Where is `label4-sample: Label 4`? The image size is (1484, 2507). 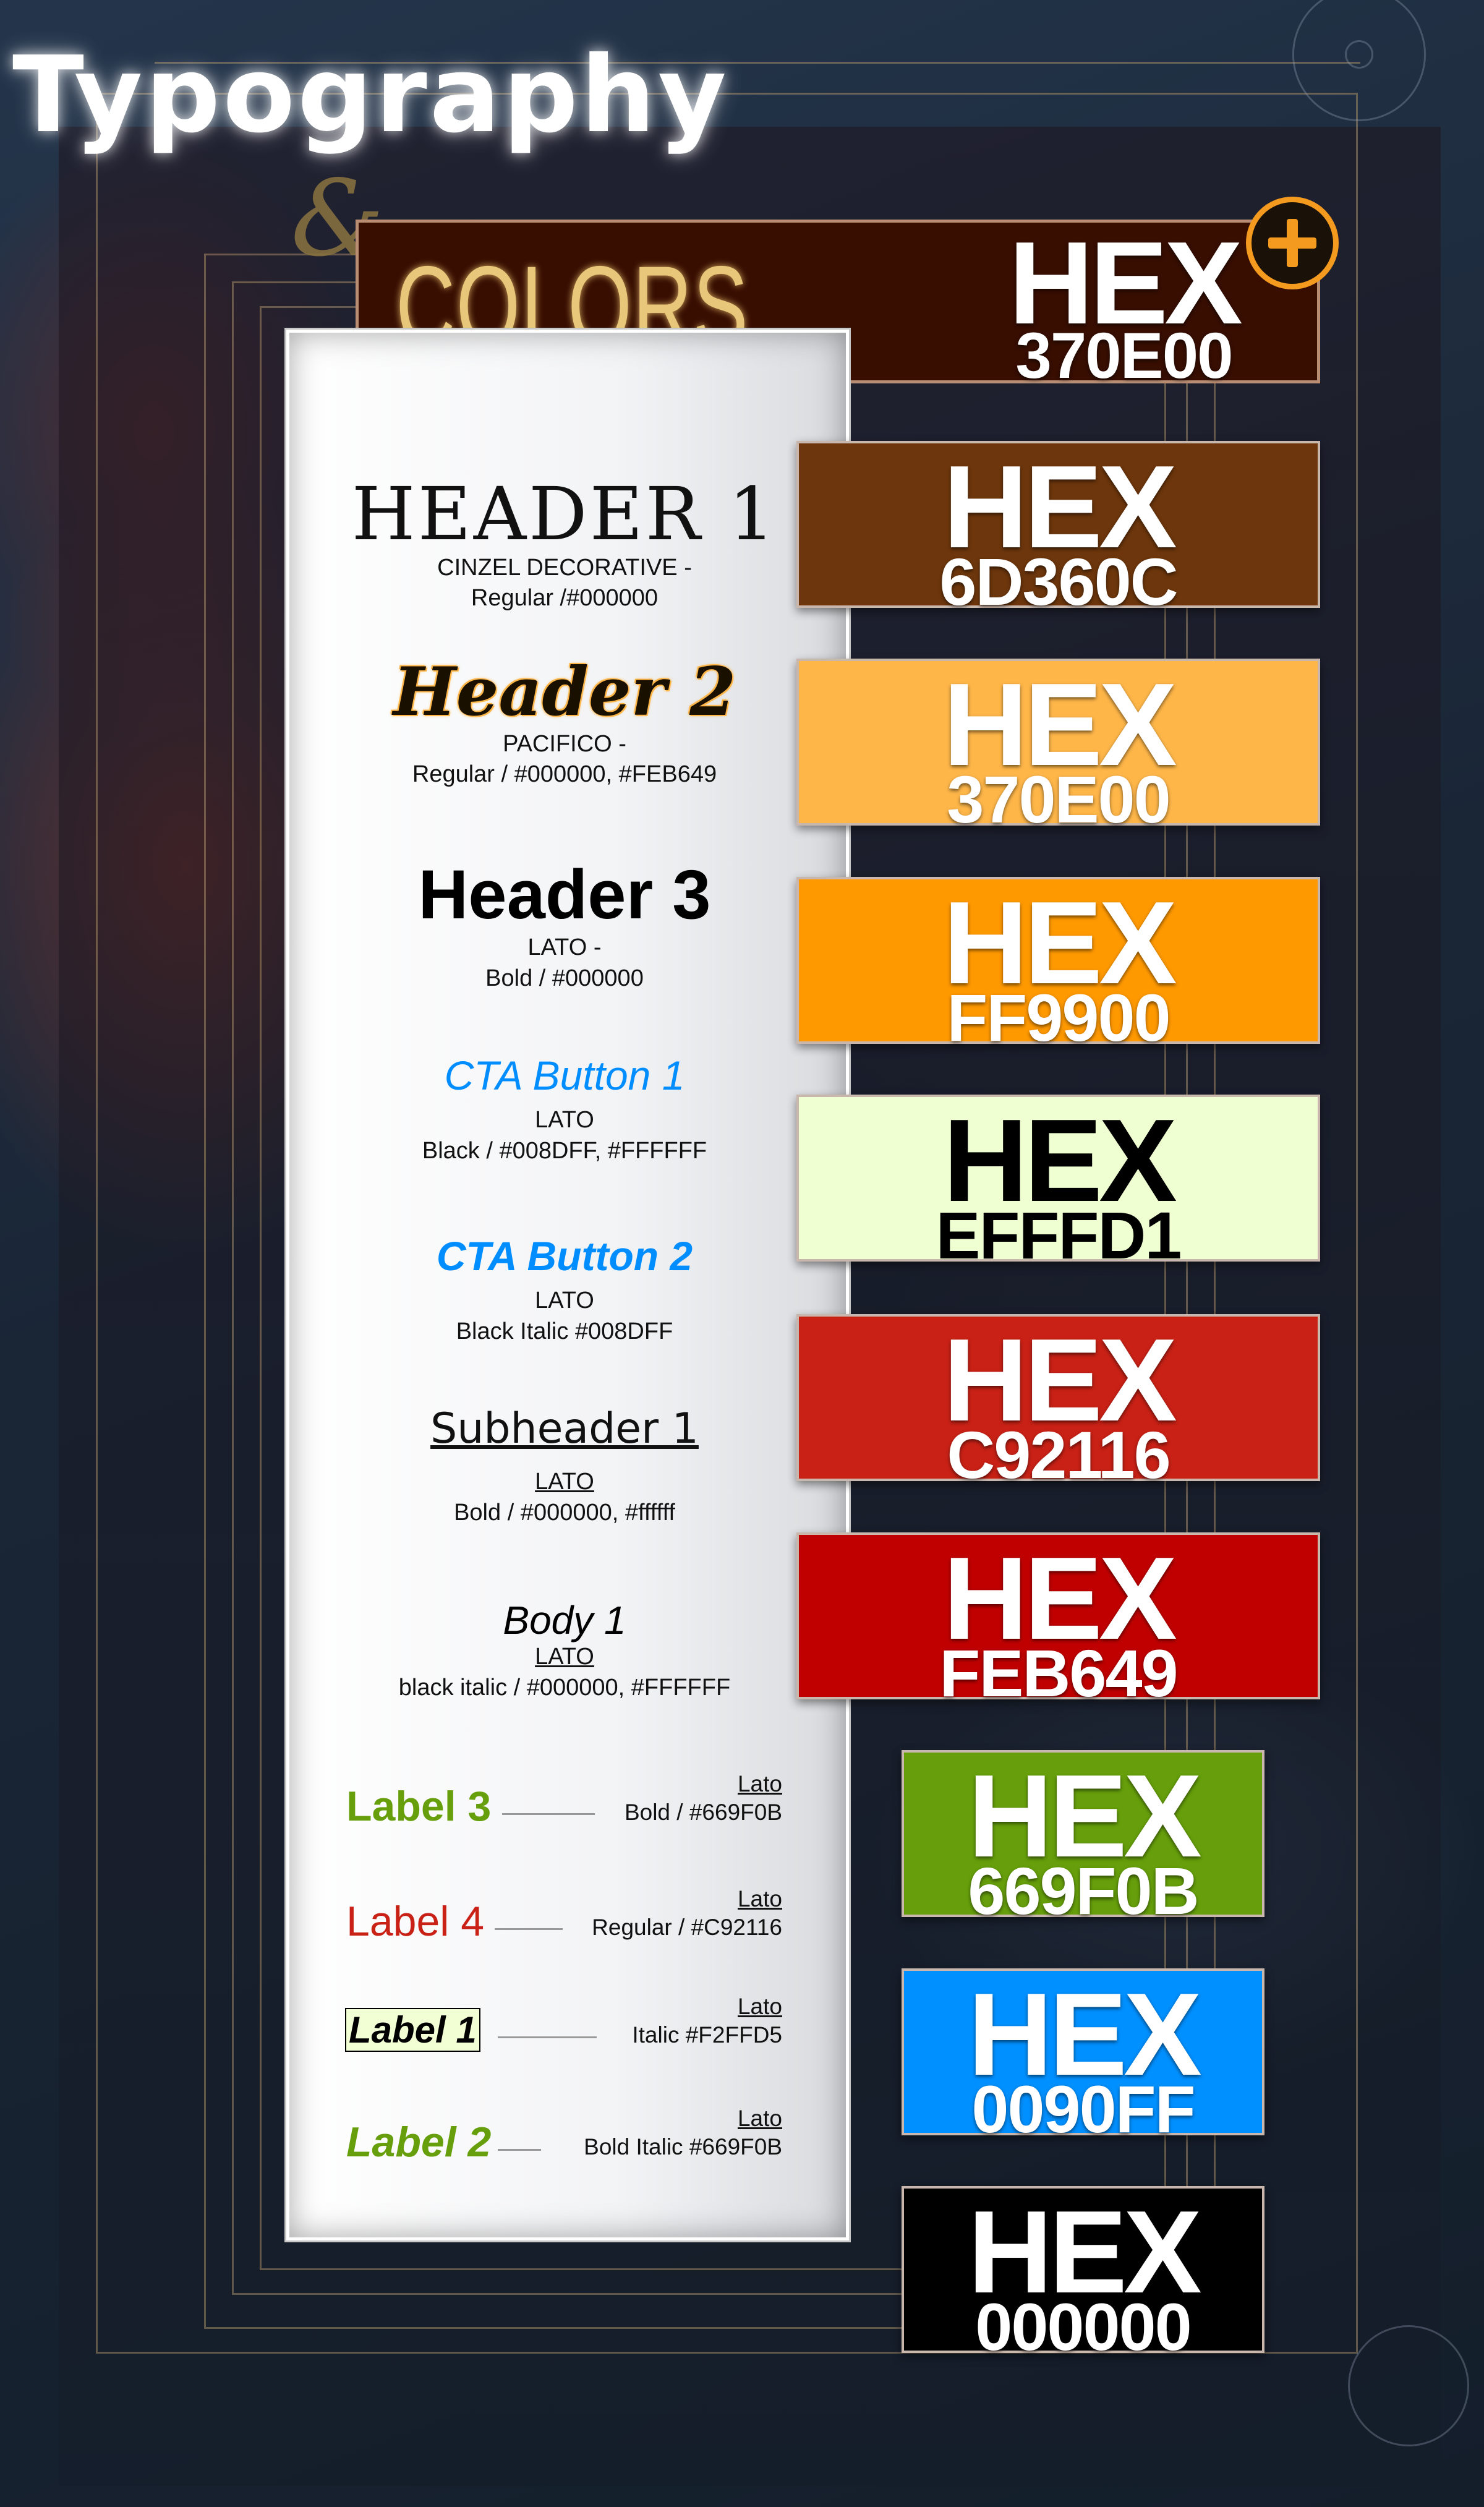 label4-sample: Label 4 is located at coordinates (415, 1921).